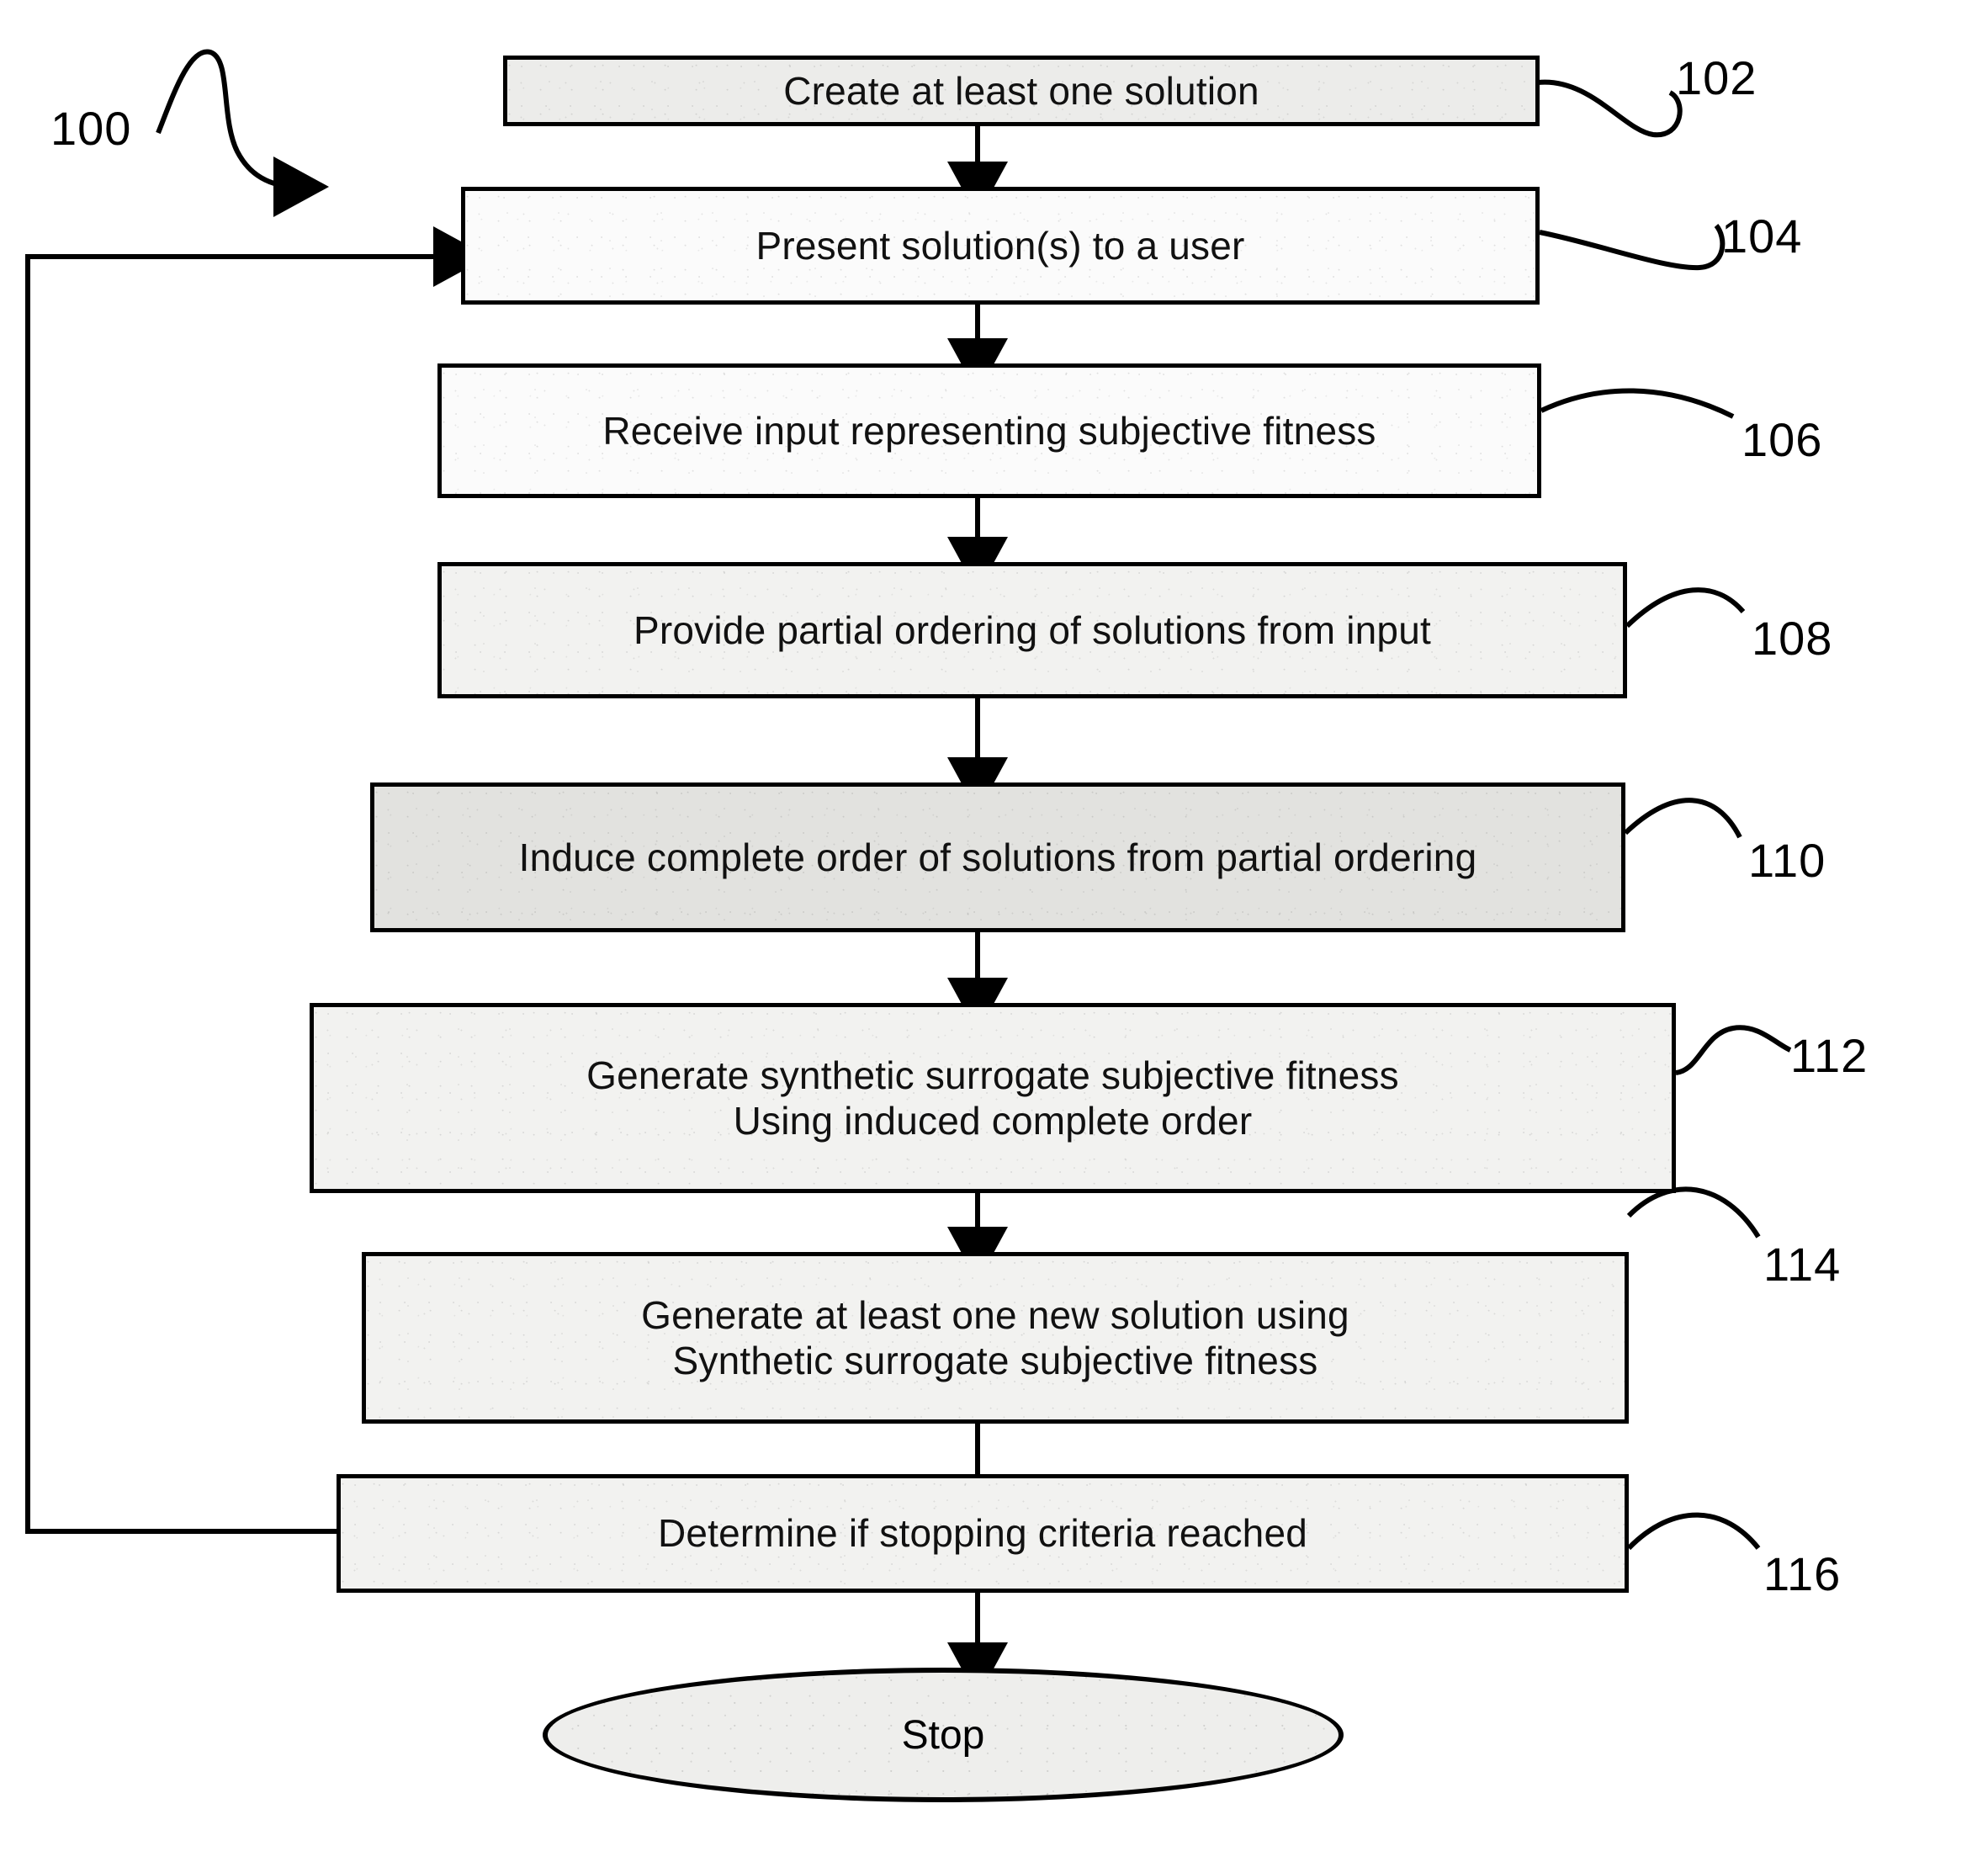  Describe the element at coordinates (243, 133) in the screenshot. I see `figure-ref-leader` at that location.